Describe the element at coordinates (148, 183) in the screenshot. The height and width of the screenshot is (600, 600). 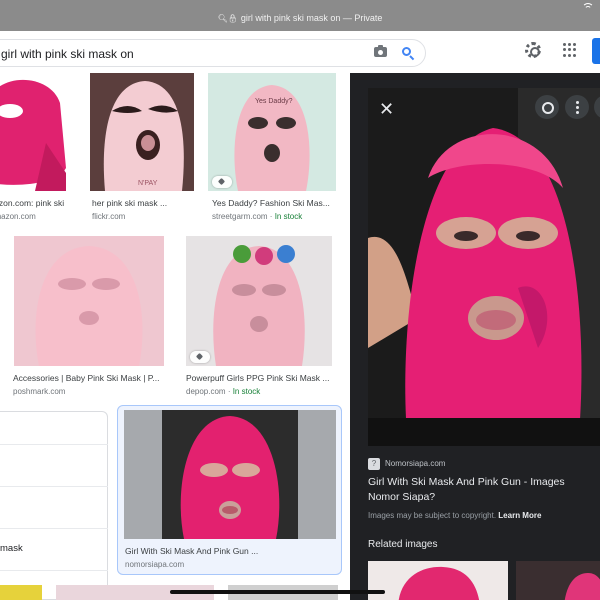
I see `svg-text: N'PAY` at that location.